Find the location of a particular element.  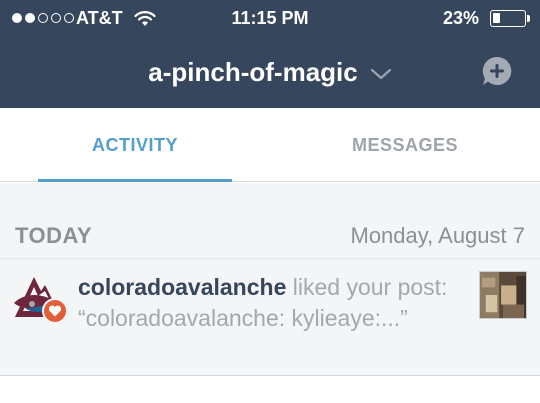

heart-badge is located at coordinates (55, 311).